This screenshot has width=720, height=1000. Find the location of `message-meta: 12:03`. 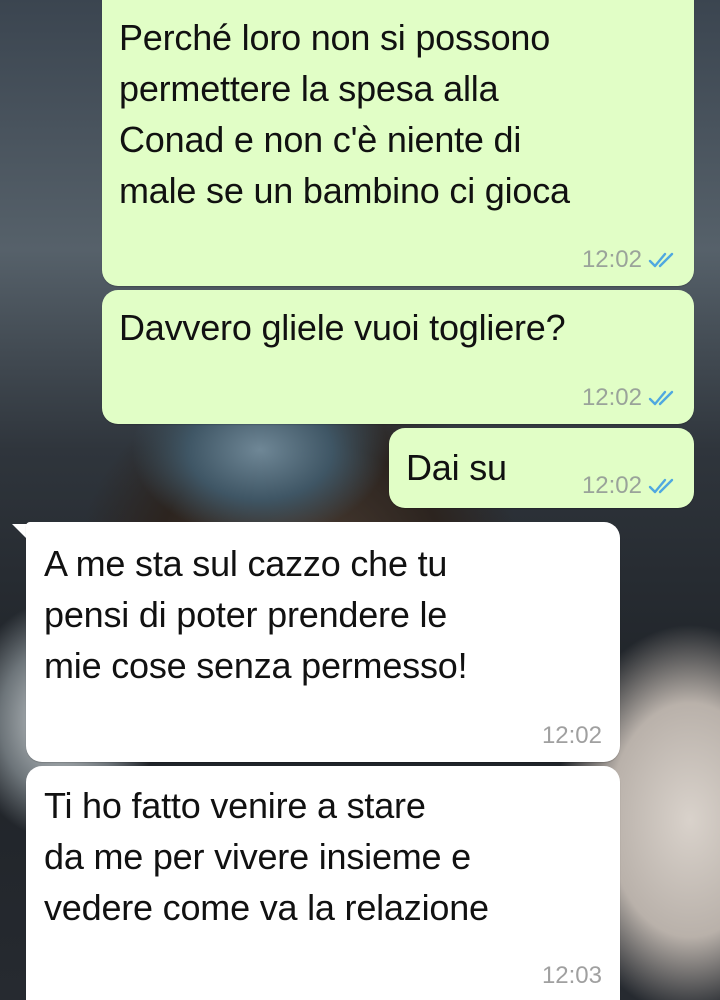

message-meta: 12:03 is located at coordinates (572, 976).